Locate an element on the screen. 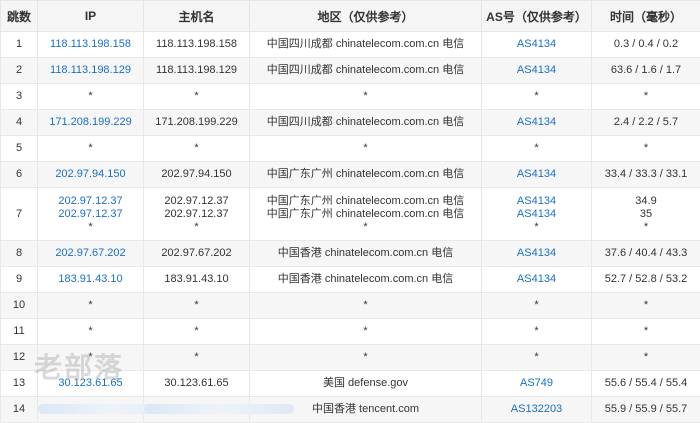 The width and height of the screenshot is (700, 423). time-text: 63.6 / 1.6 / 1.7 is located at coordinates (646, 70).